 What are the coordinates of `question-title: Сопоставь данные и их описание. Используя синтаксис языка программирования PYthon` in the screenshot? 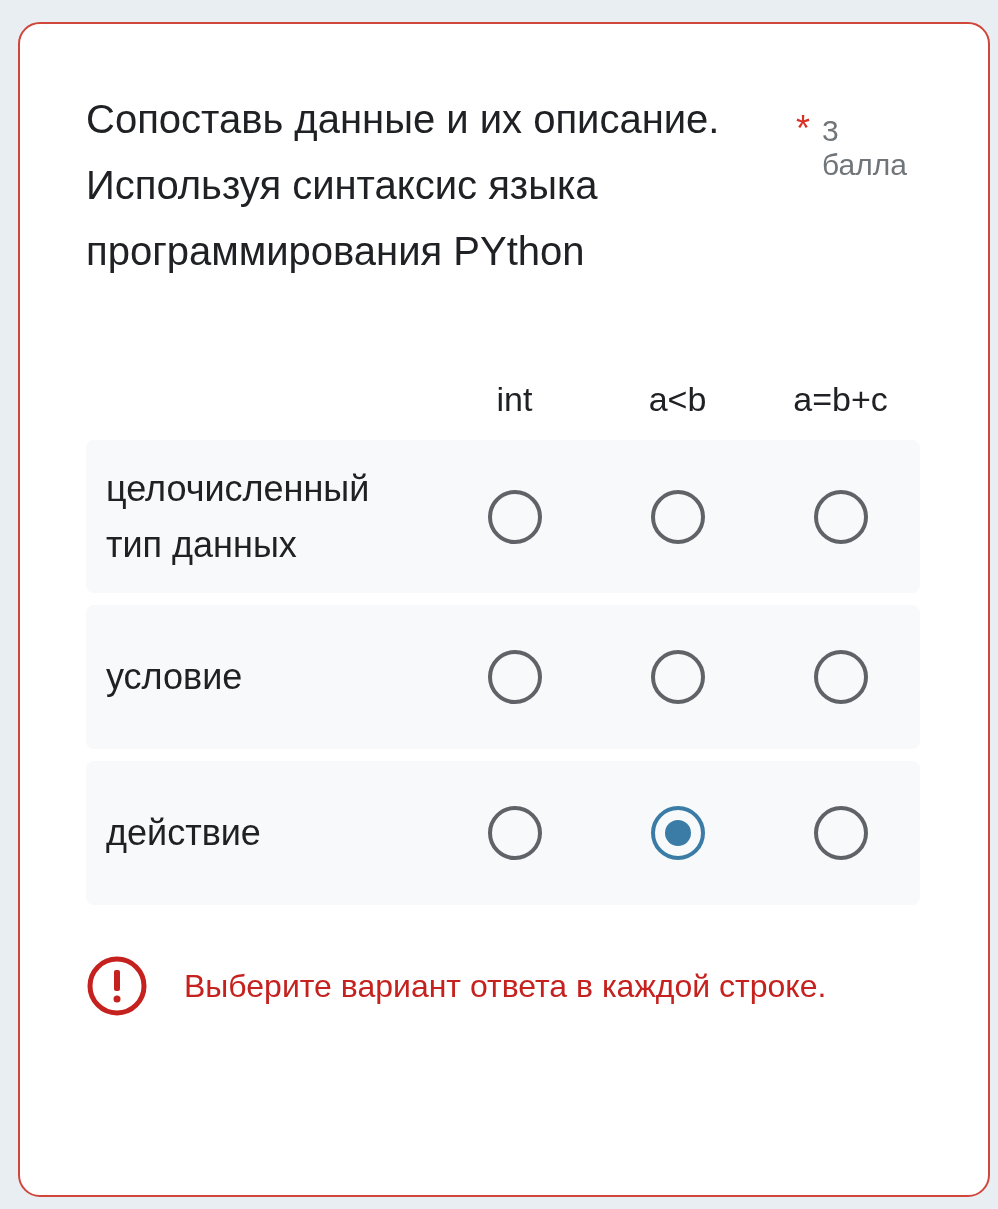 It's located at (403, 185).